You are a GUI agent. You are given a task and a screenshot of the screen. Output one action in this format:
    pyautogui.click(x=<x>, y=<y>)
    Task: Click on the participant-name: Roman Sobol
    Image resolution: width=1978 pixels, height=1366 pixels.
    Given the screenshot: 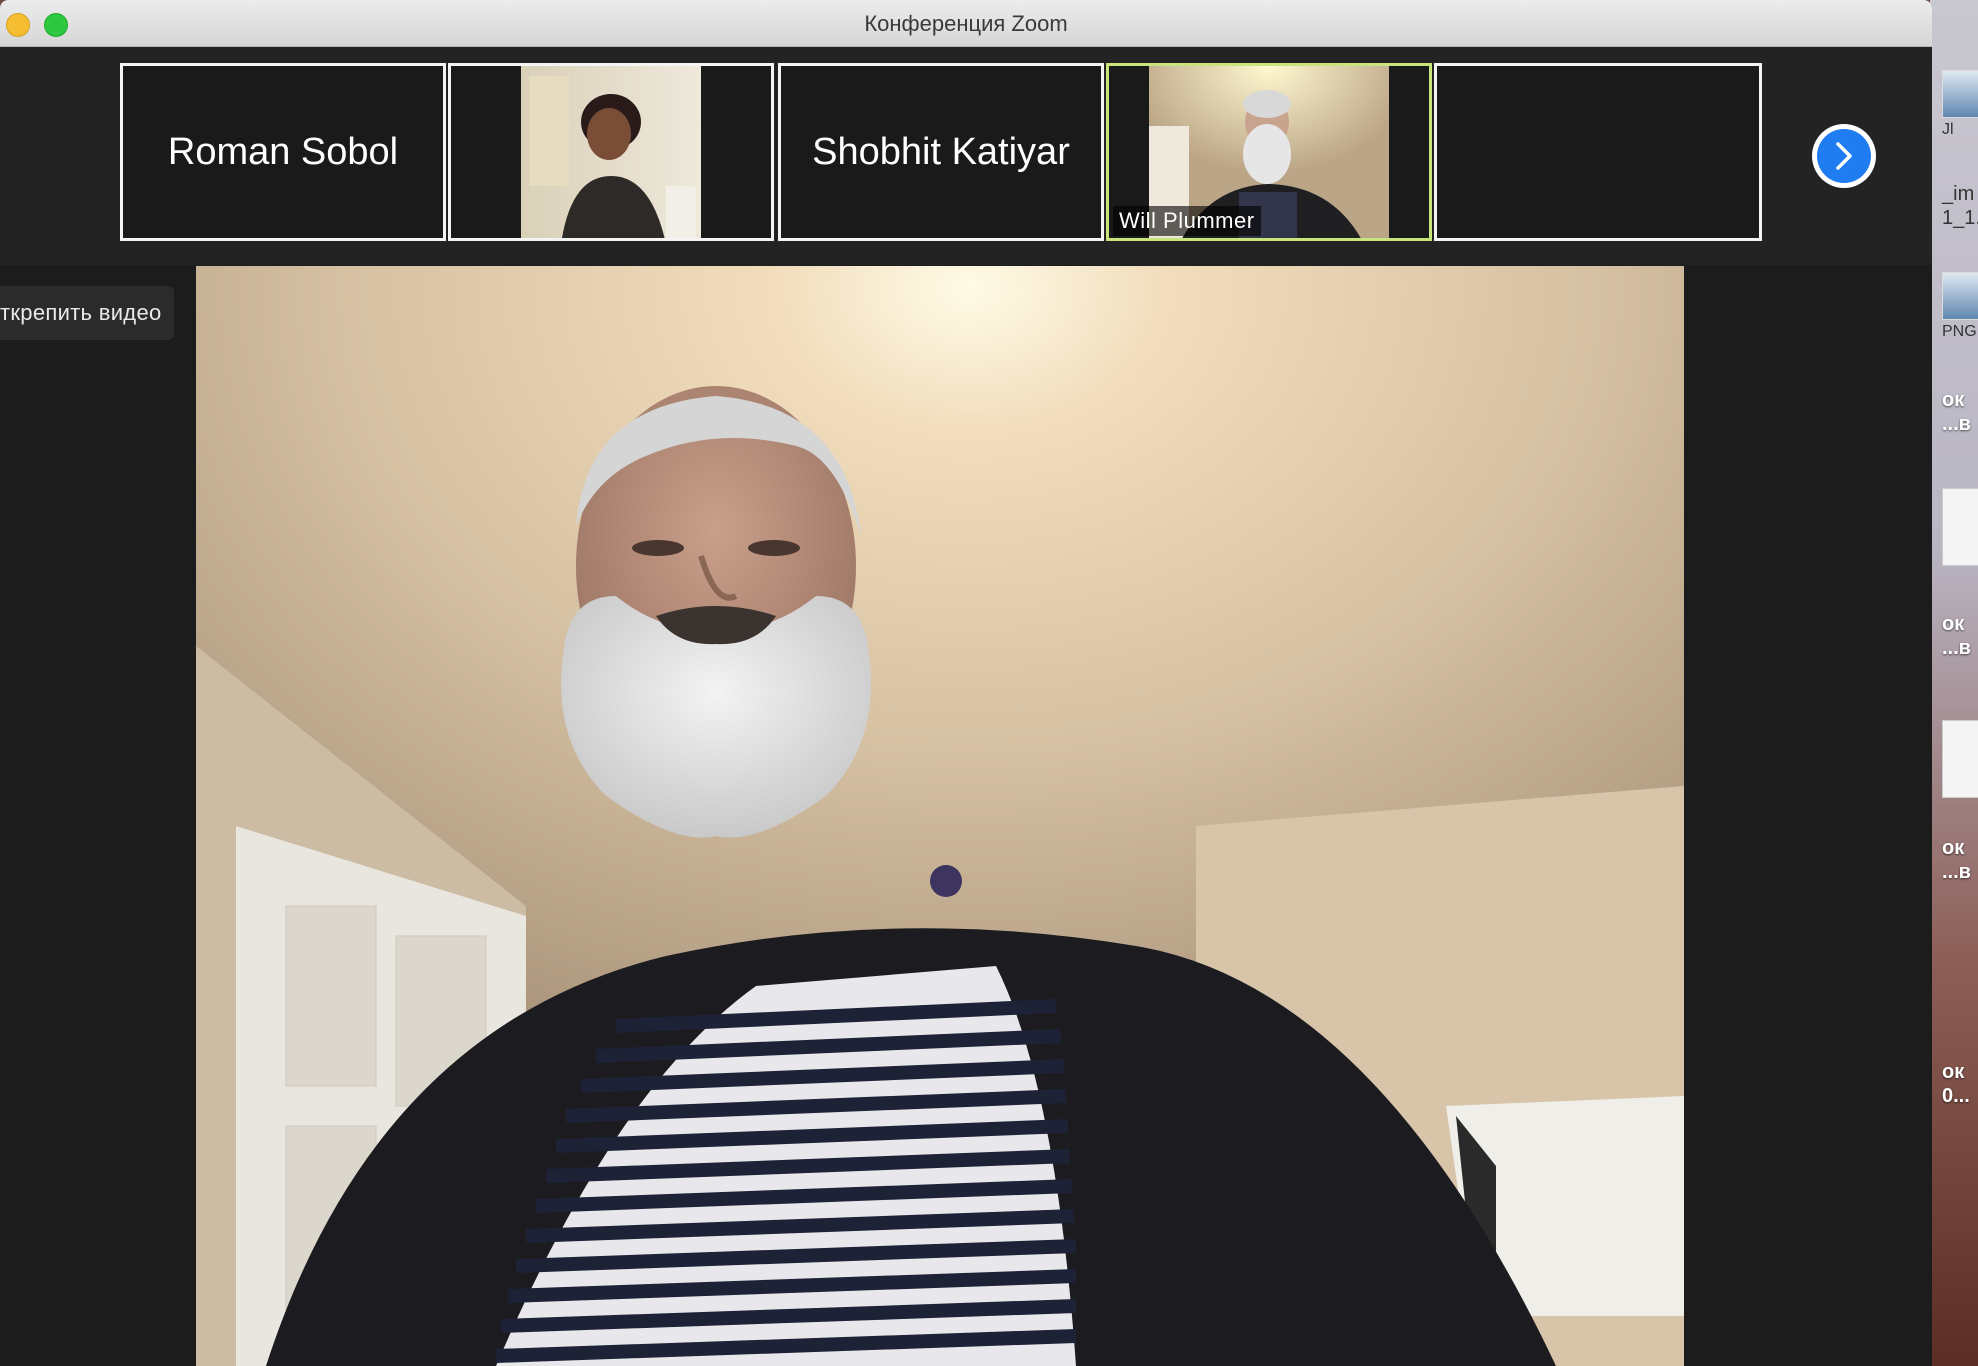 What is the action you would take?
    pyautogui.click(x=283, y=151)
    